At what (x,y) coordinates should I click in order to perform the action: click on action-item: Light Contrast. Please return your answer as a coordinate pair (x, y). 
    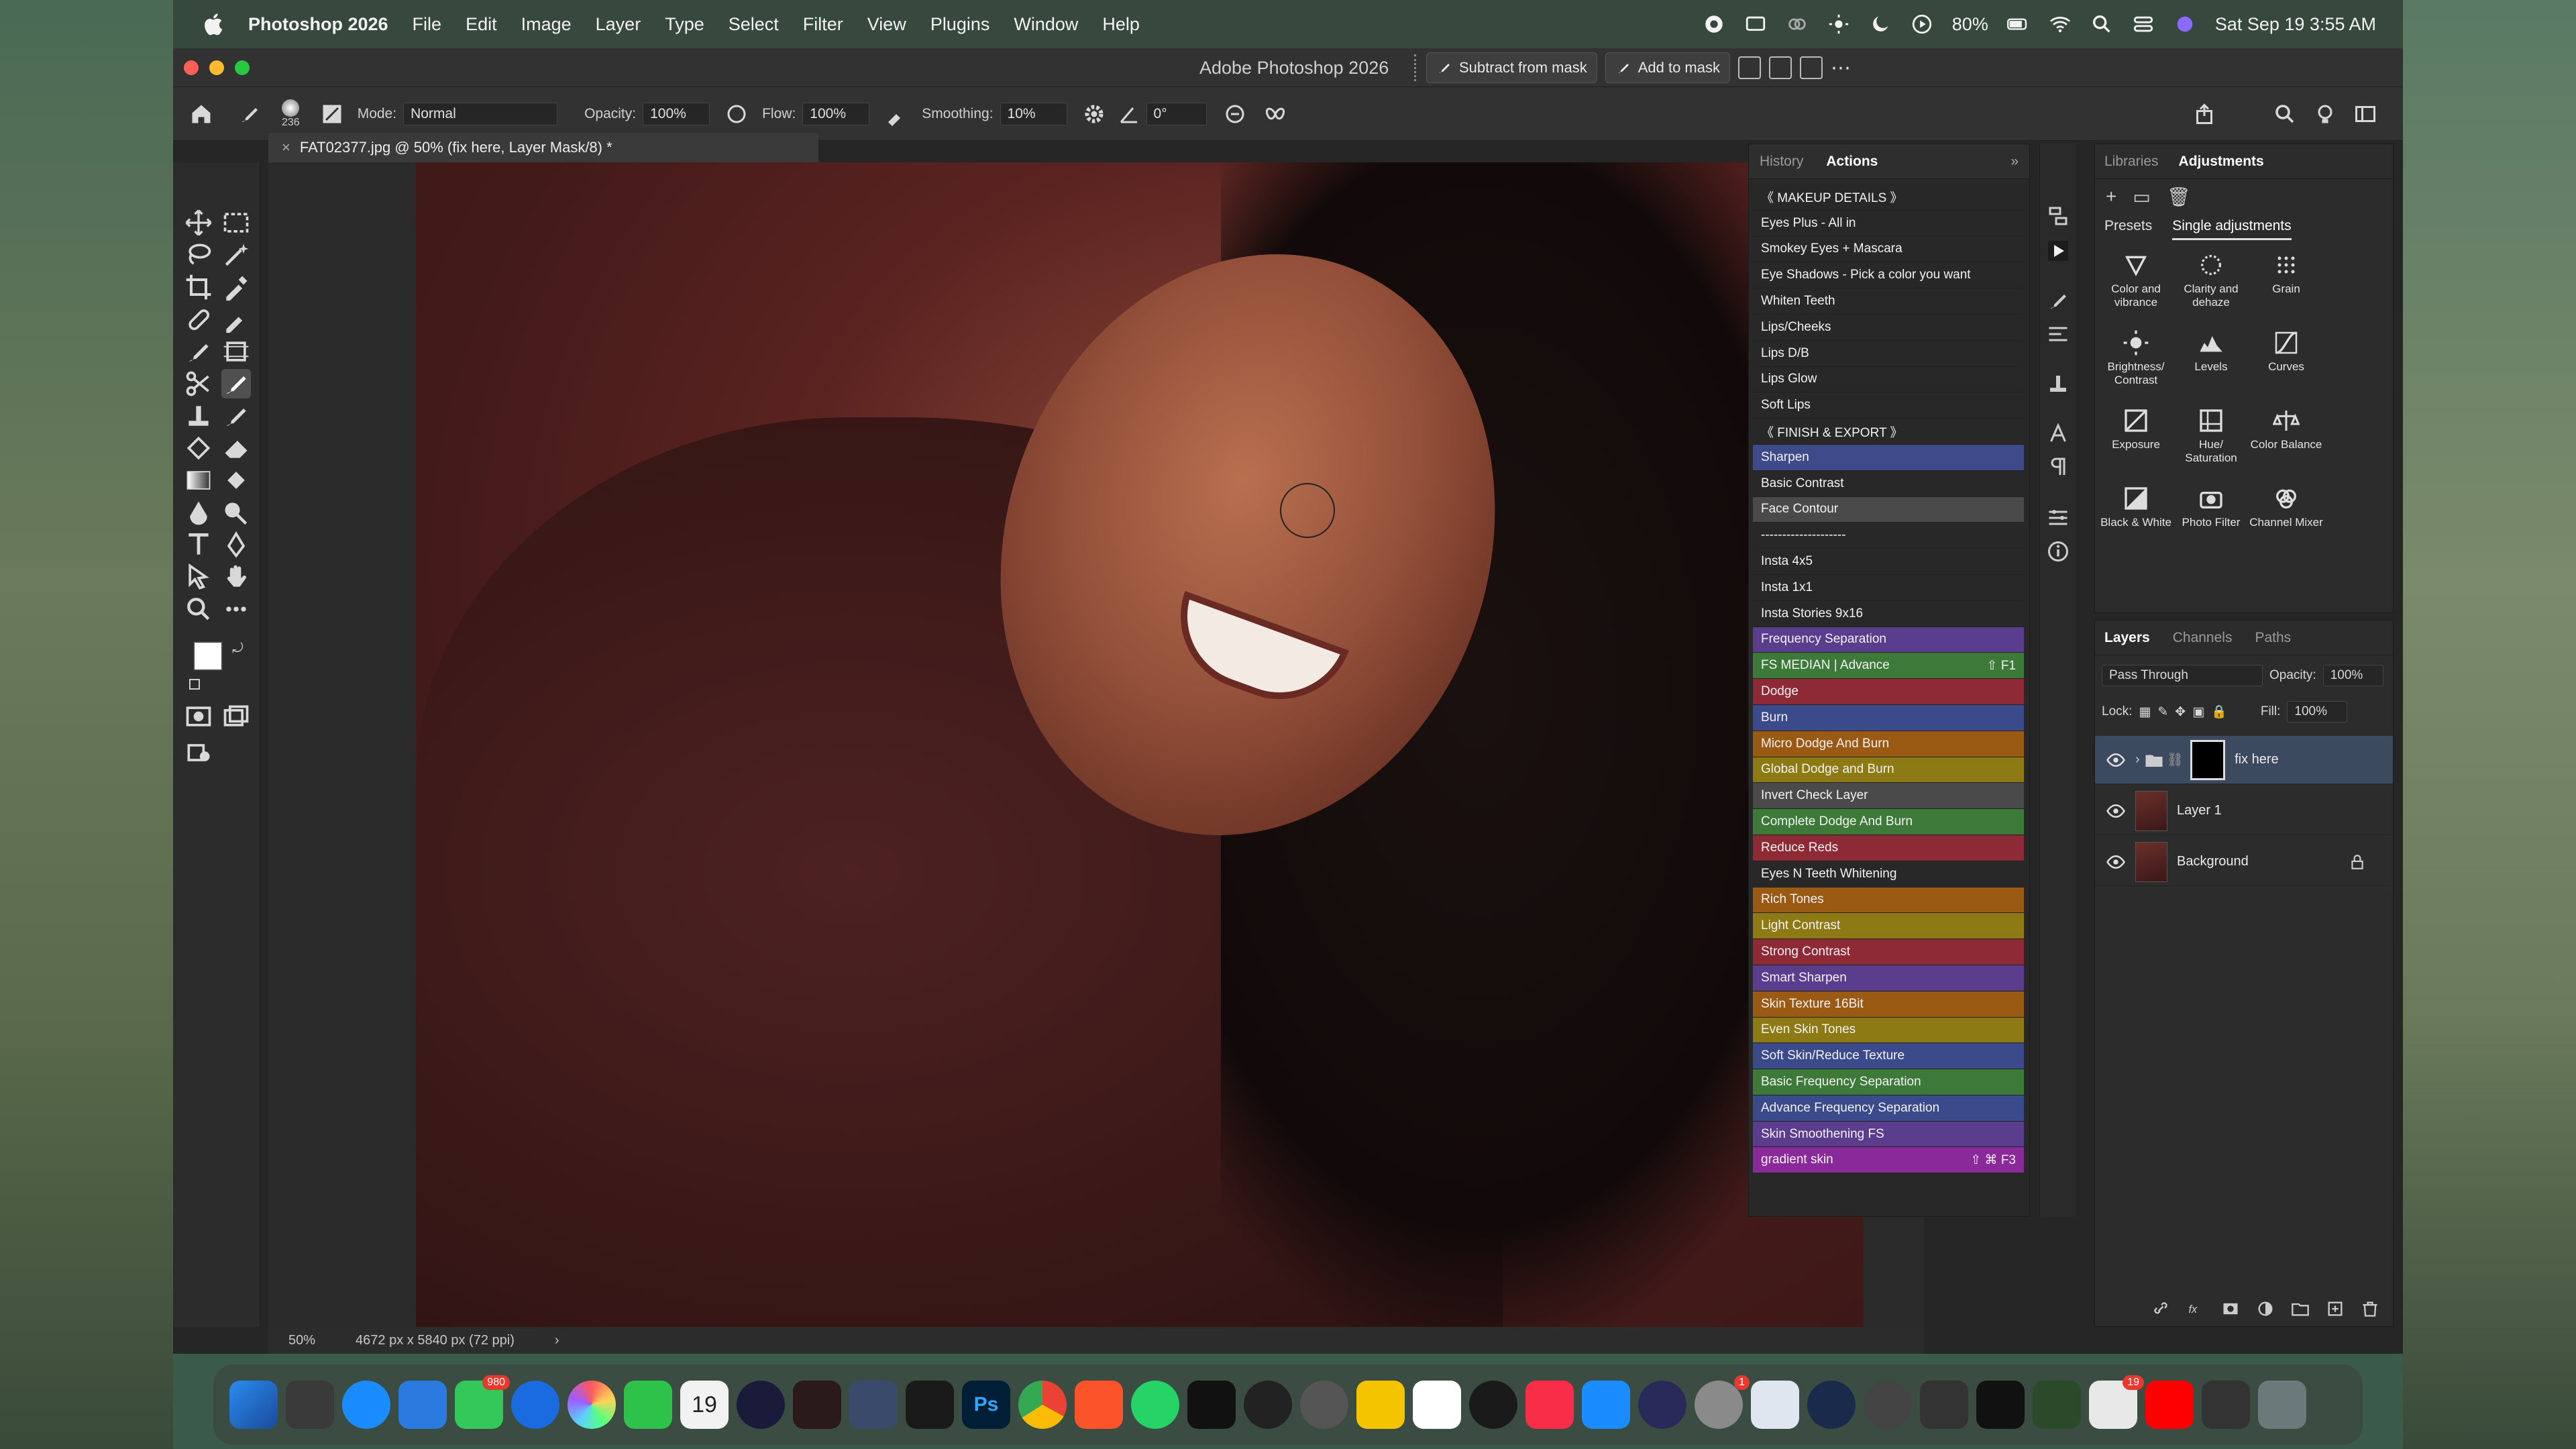
    Looking at the image, I should click on (1888, 926).